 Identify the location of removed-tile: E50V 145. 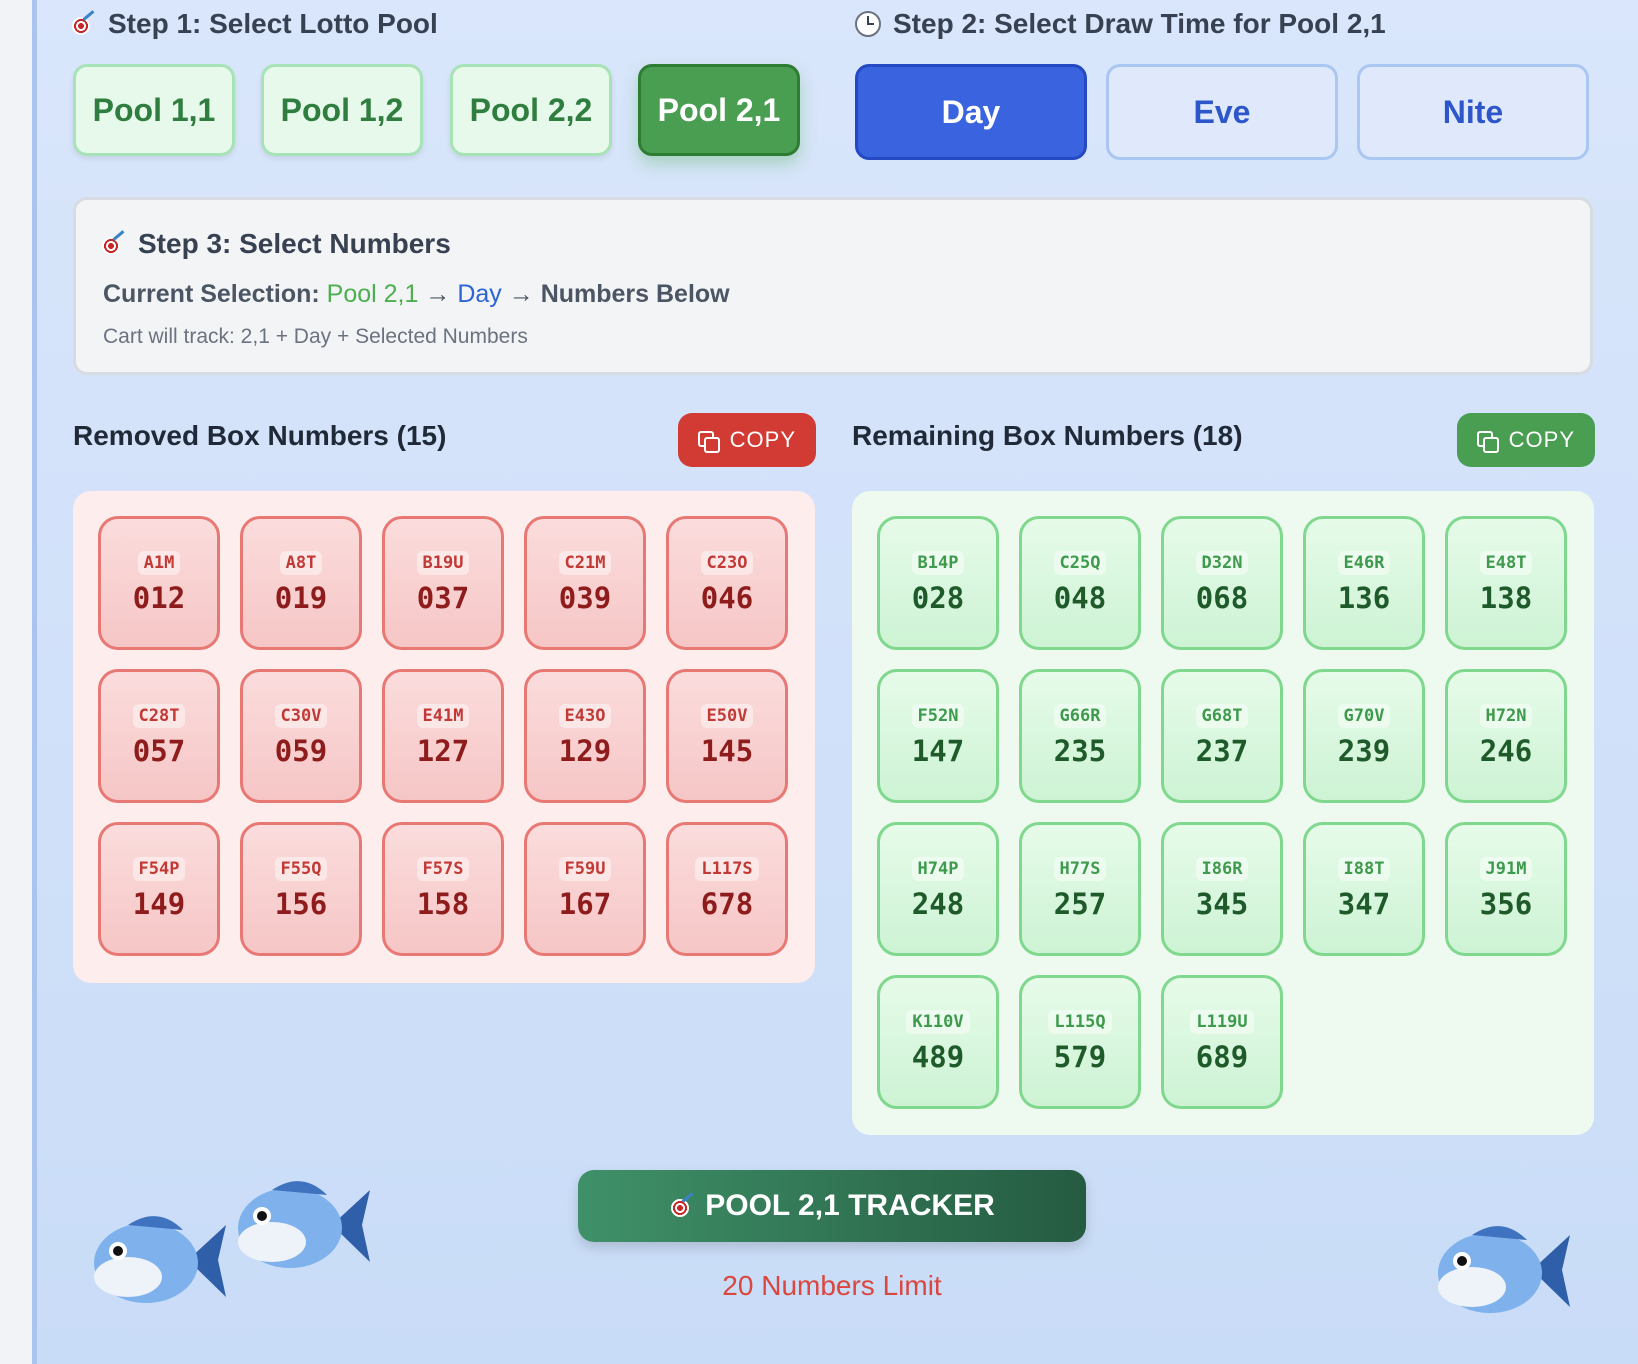
(727, 736).